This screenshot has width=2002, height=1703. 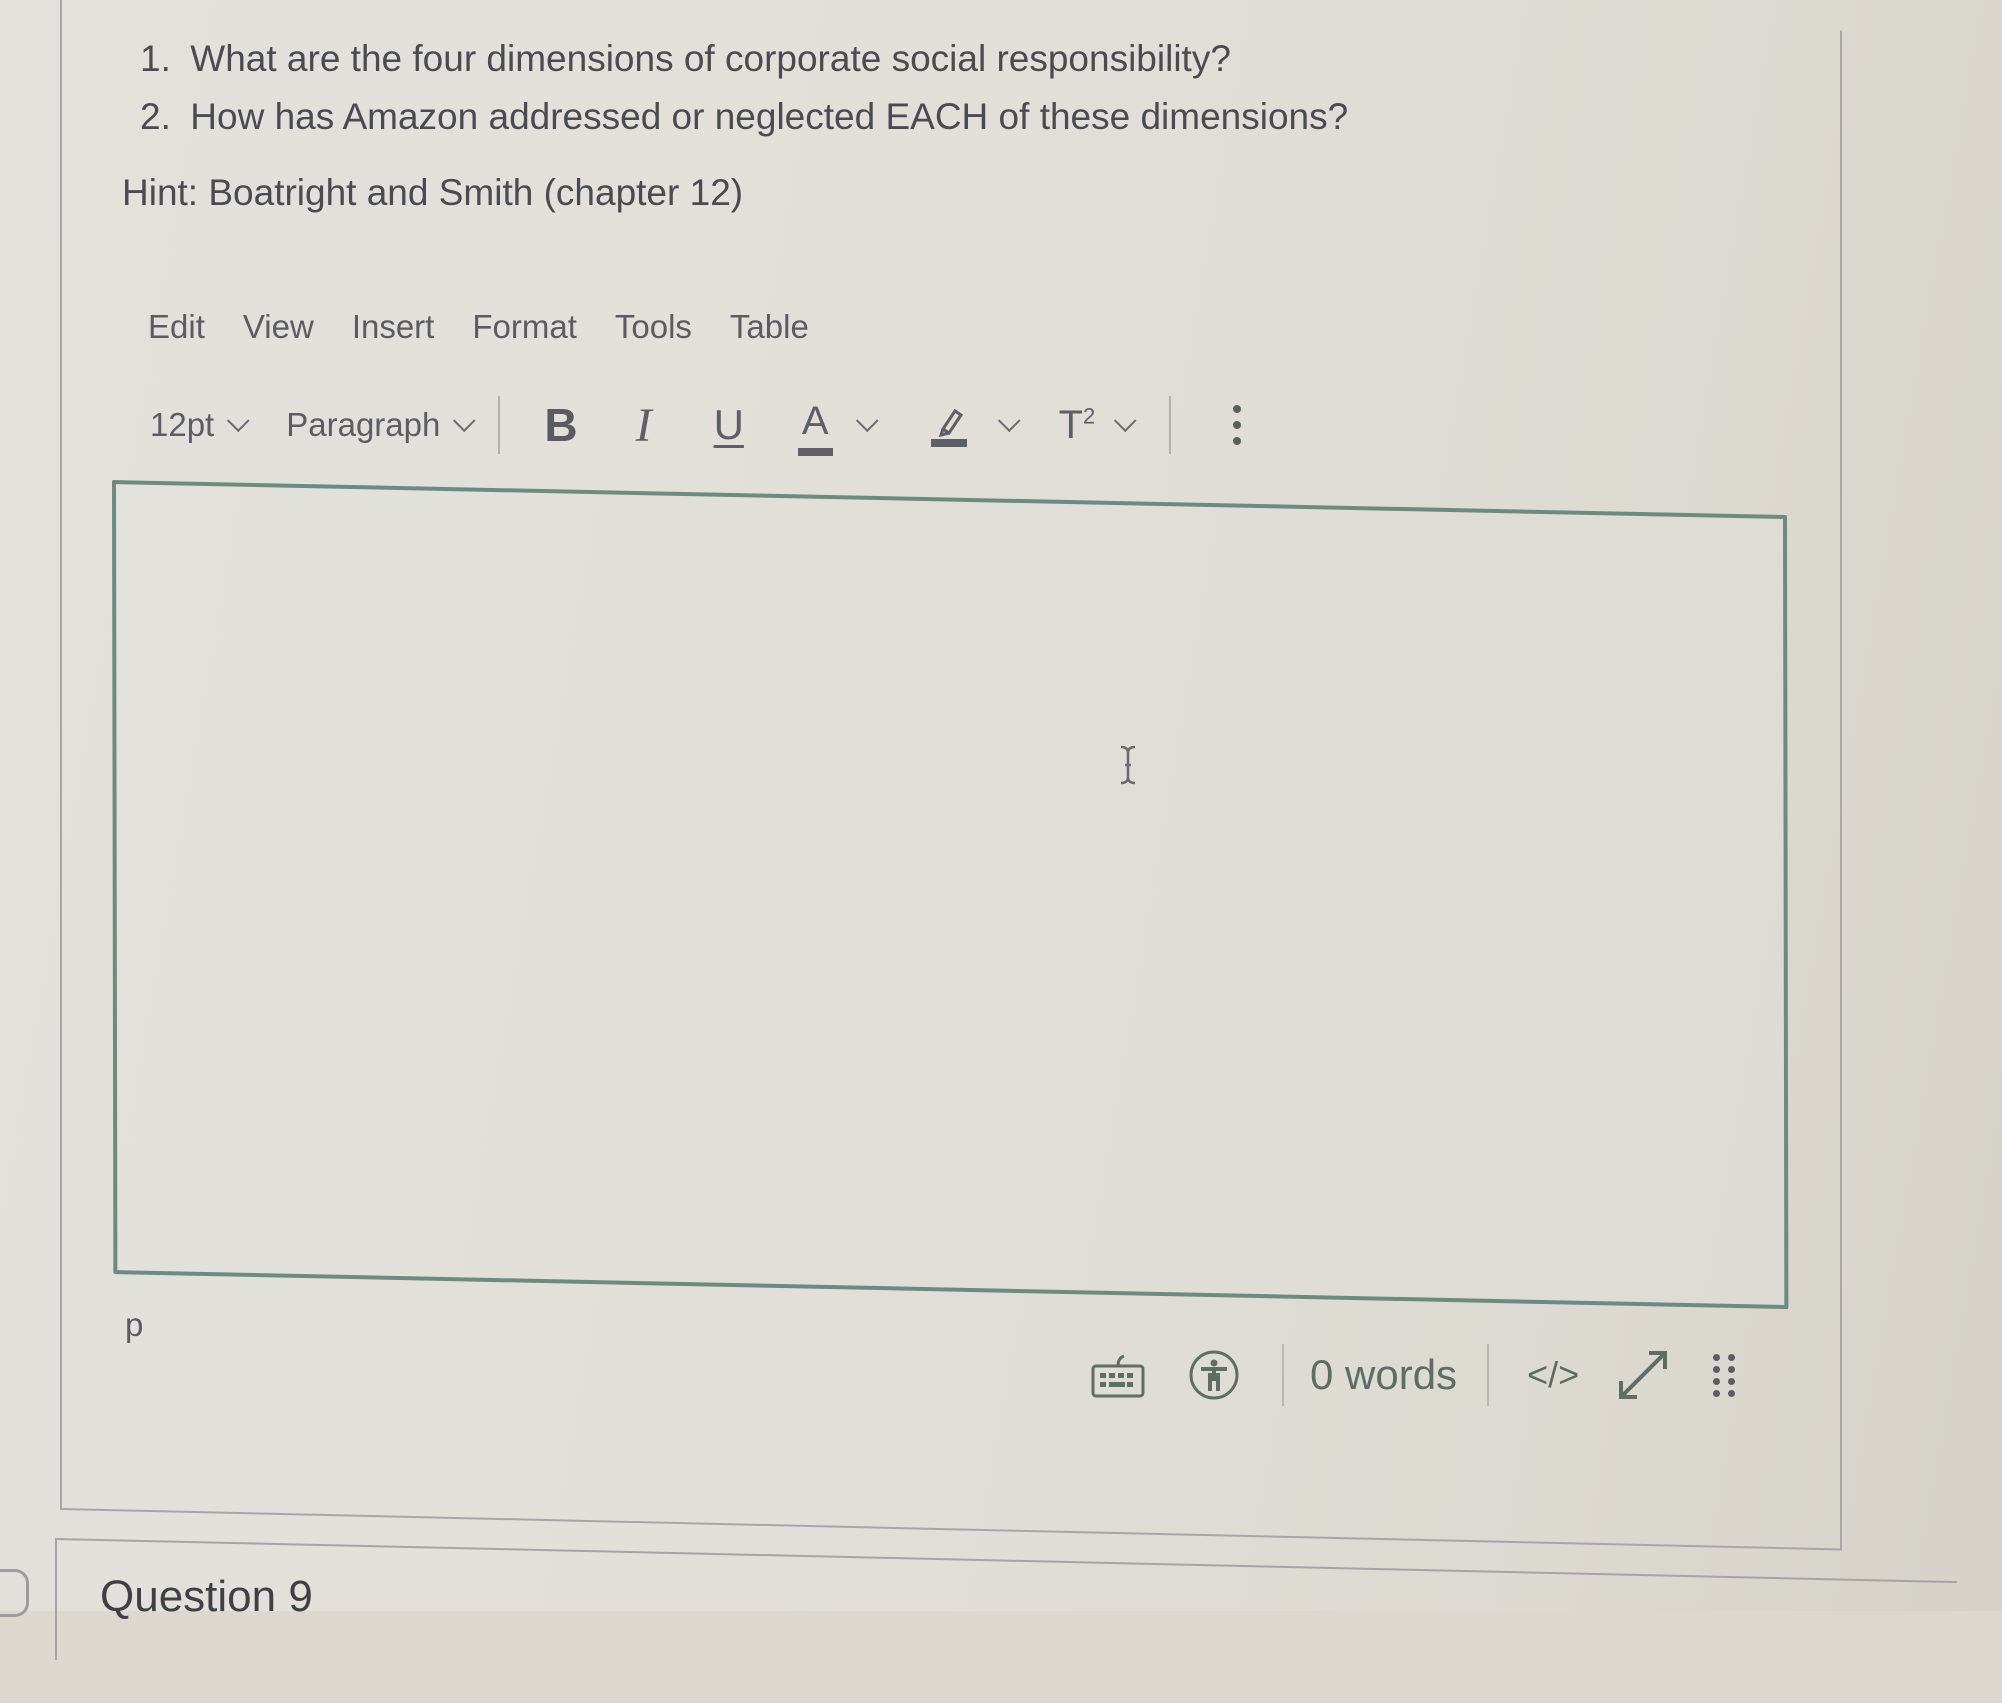 I want to click on italic-icon: I, so click(x=643, y=425).